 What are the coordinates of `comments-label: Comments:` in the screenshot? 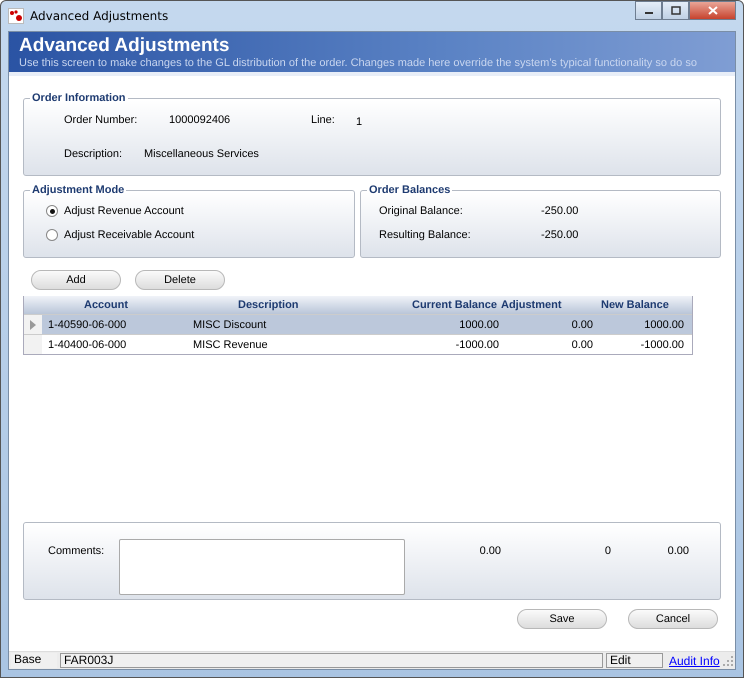 It's located at (77, 551).